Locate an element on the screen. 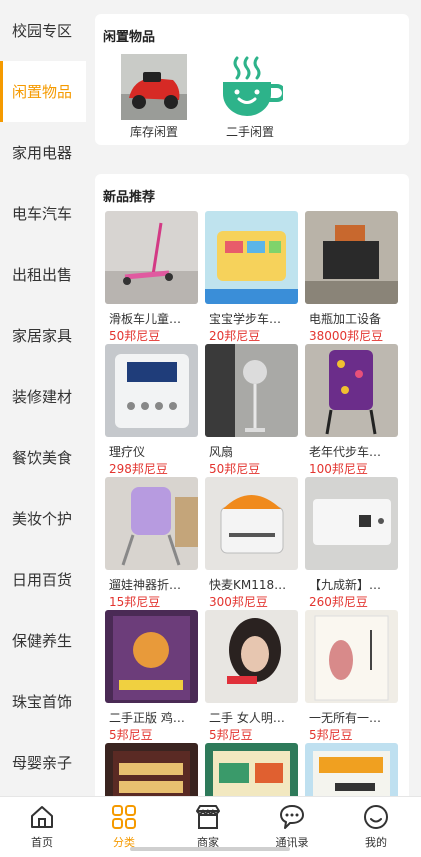 This screenshot has width=421, height=857. sidebar-item-label: 保健养生 is located at coordinates (42, 641).